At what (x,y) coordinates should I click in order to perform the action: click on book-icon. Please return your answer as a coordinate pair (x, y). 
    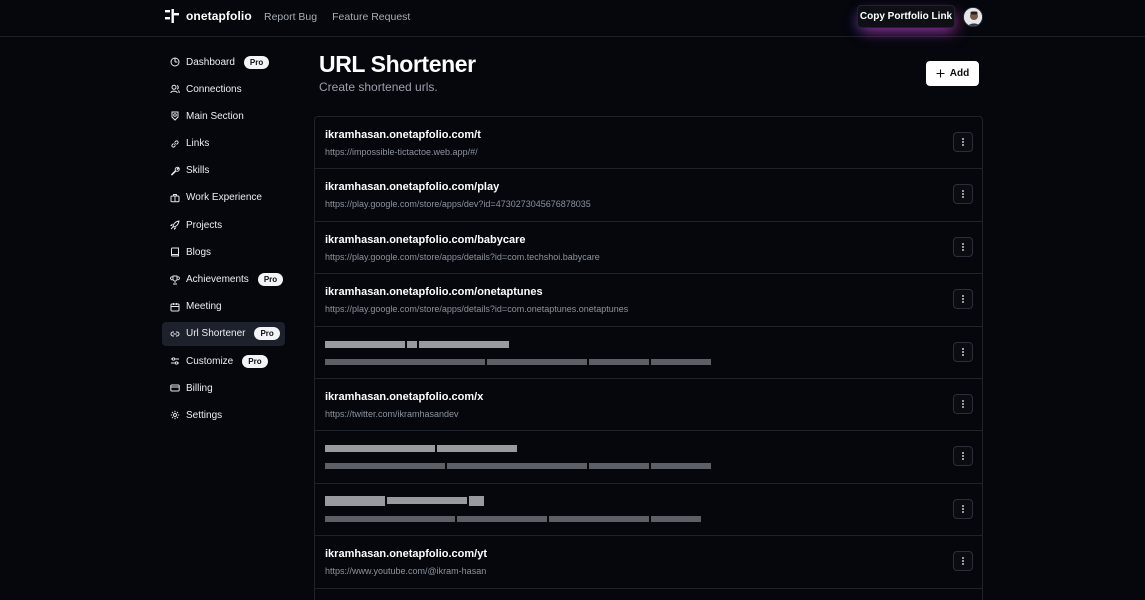
    Looking at the image, I should click on (175, 252).